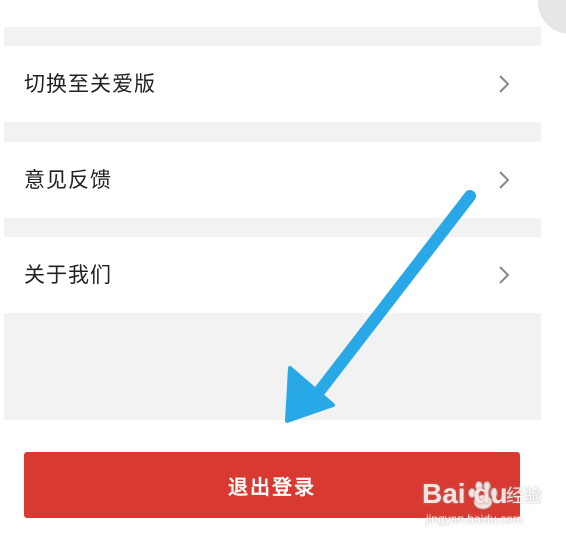 The height and width of the screenshot is (541, 566). Describe the element at coordinates (524, 496) in the screenshot. I see `watermark-cn: 经验` at that location.